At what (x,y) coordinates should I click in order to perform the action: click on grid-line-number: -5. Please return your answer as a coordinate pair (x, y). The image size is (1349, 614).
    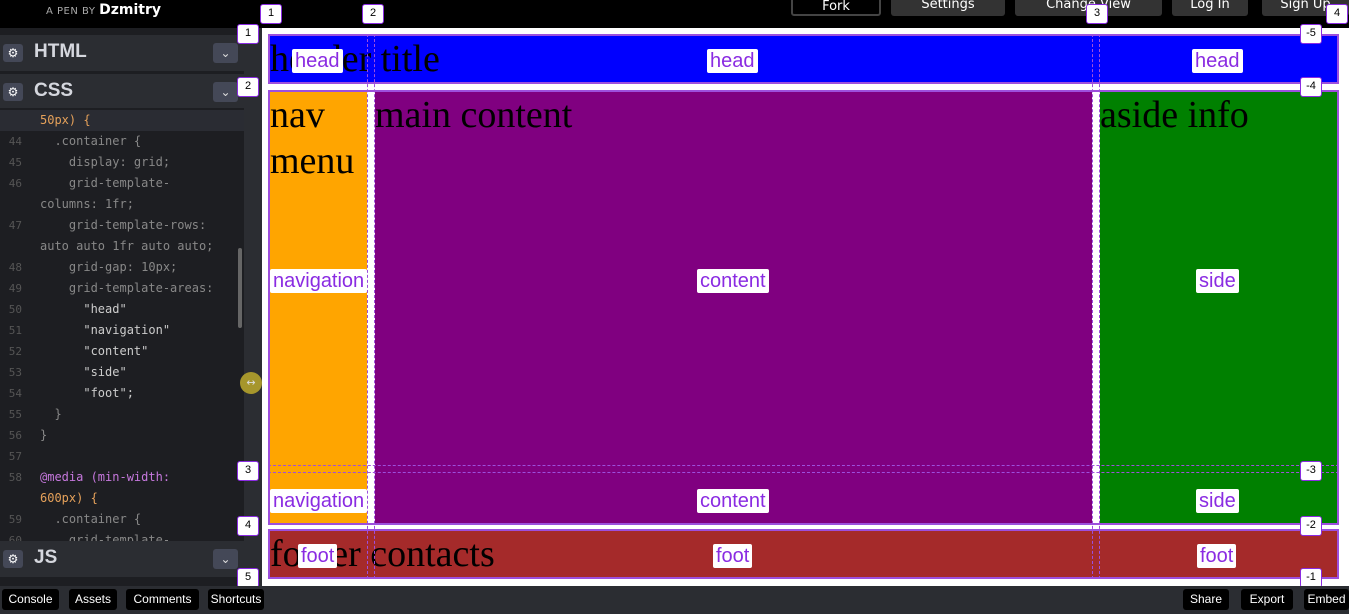
    Looking at the image, I should click on (1311, 34).